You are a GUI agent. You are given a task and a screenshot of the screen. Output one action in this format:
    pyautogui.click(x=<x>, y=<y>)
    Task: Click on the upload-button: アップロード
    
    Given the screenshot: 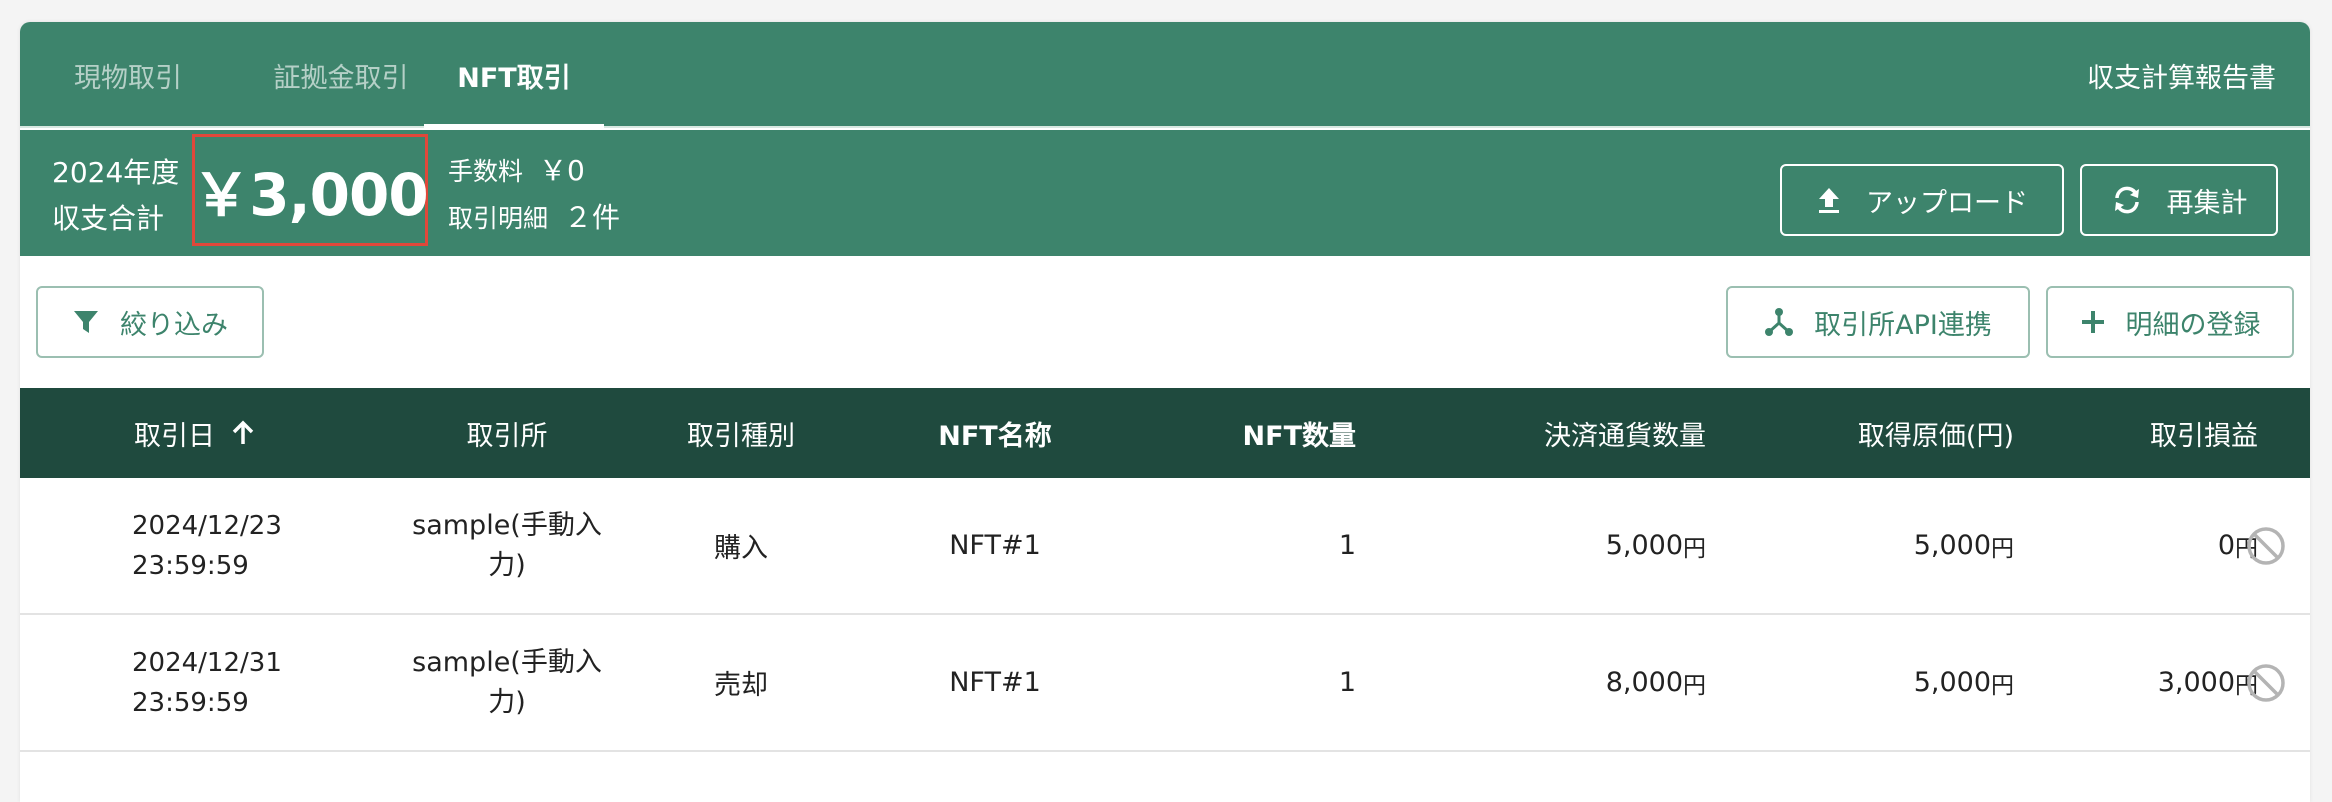 What is the action you would take?
    pyautogui.click(x=1922, y=200)
    